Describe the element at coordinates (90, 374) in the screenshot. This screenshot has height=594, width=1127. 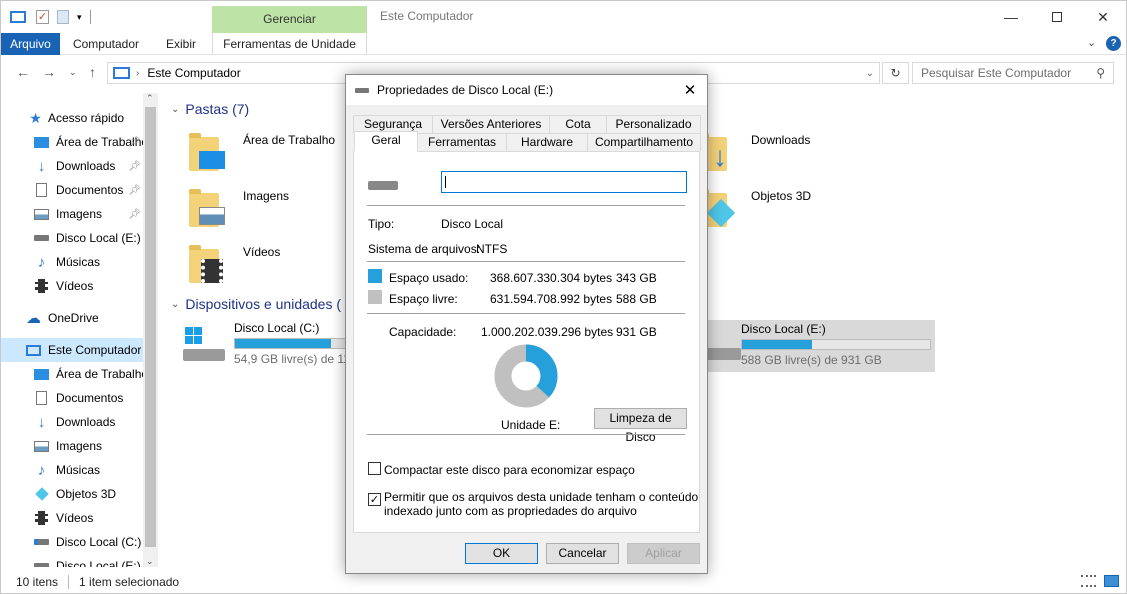
I see `sidebar-item-pc-desktop: Área de Trabalho` at that location.